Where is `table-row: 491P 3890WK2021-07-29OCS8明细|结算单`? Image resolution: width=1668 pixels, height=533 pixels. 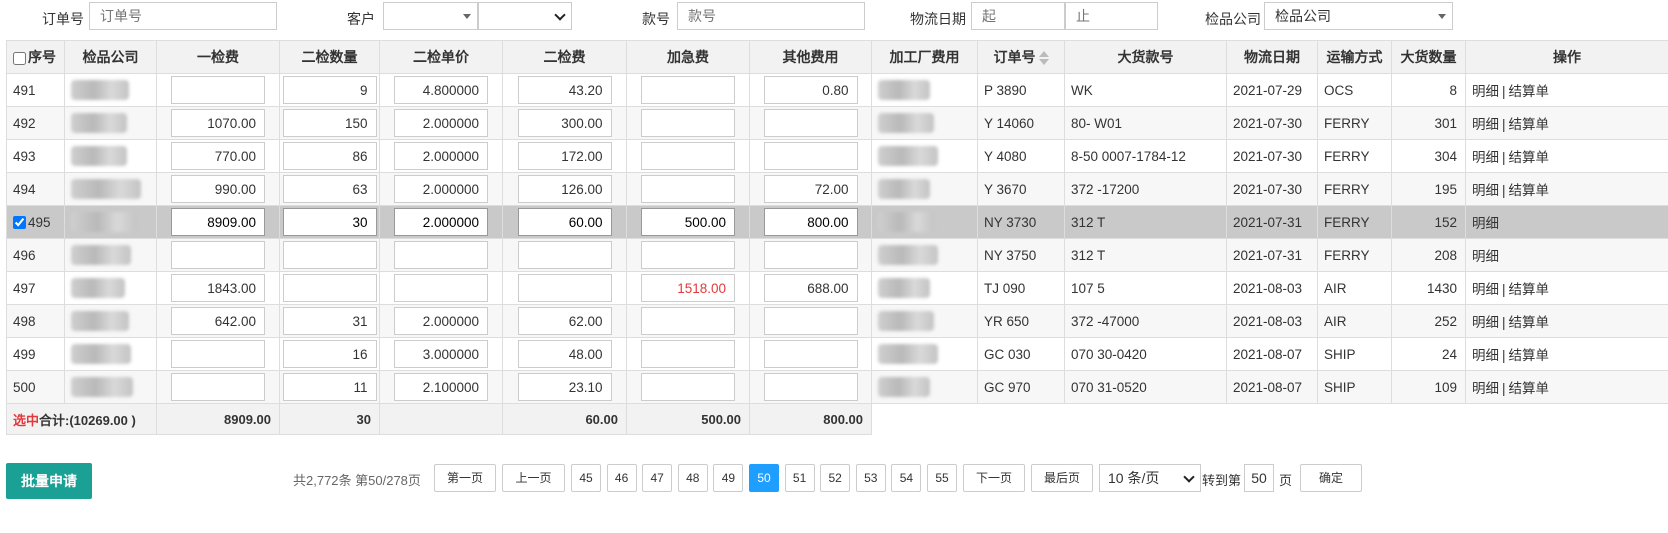 table-row: 491P 3890WK2021-07-29OCS8明细|结算单 is located at coordinates (837, 90).